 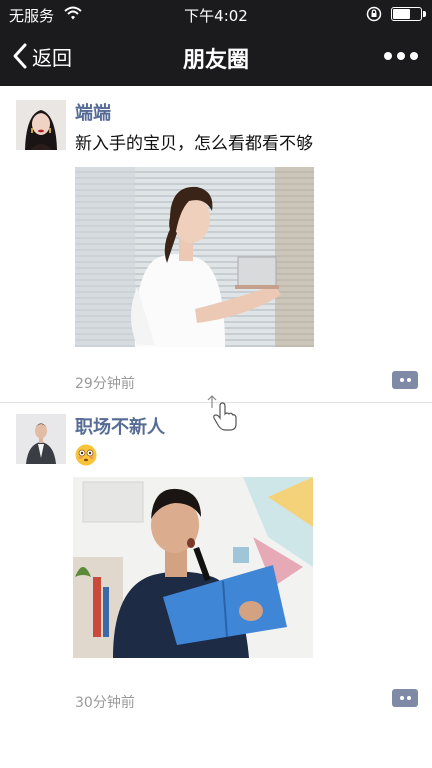 What do you see at coordinates (93, 112) in the screenshot?
I see `post-author-name: 端端` at bounding box center [93, 112].